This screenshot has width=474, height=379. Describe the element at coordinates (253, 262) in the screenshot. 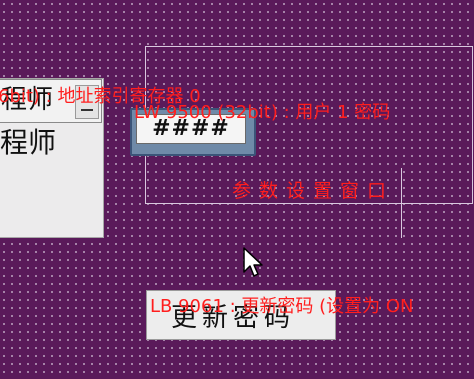

I see `mouse-pointer-icon` at that location.